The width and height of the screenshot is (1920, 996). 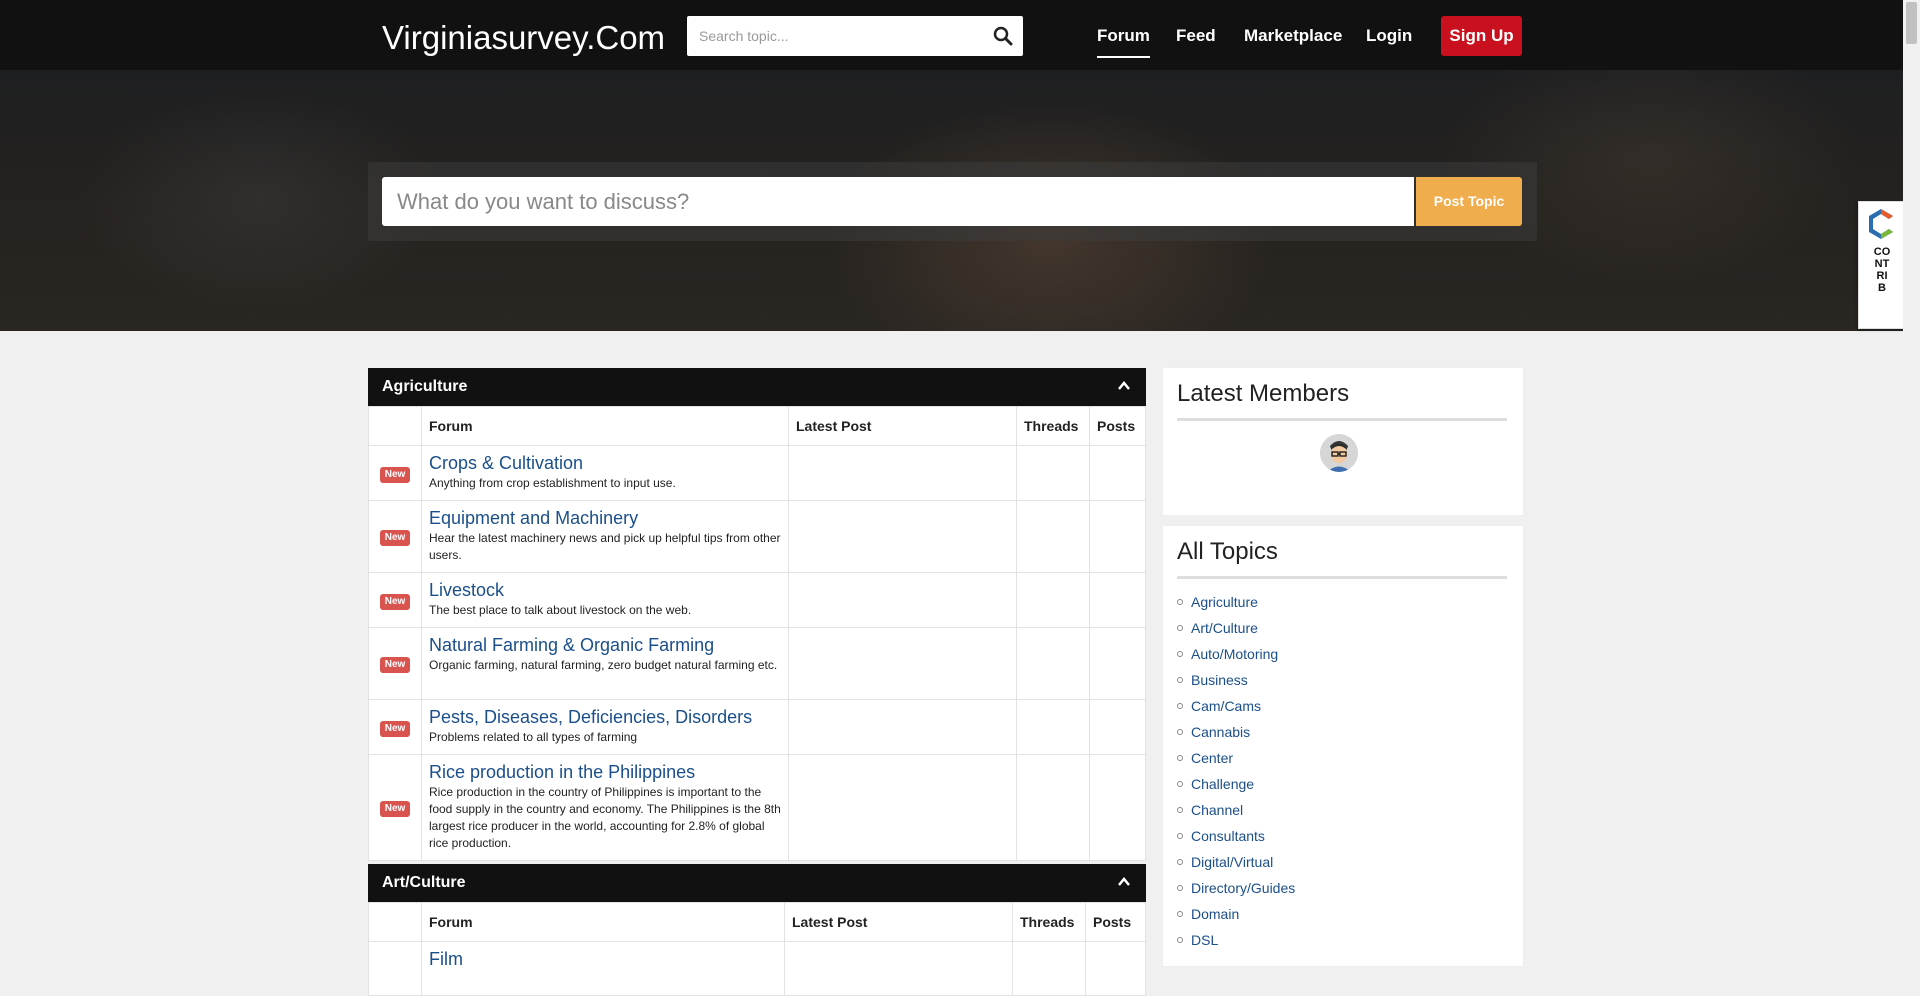 I want to click on topic-link: Cannabis, so click(x=1220, y=732).